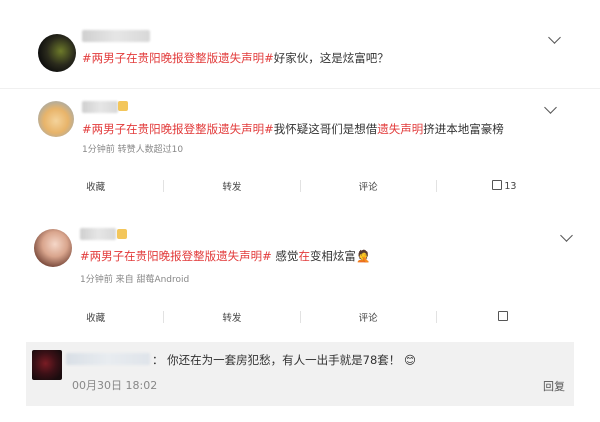 The height and width of the screenshot is (422, 600). Describe the element at coordinates (293, 129) in the screenshot. I see `comment-text: #两男子在贵阳晚报登整版遗失声明#我怀疑这哥们是想借遗失声明挤进本地富豪榜` at that location.